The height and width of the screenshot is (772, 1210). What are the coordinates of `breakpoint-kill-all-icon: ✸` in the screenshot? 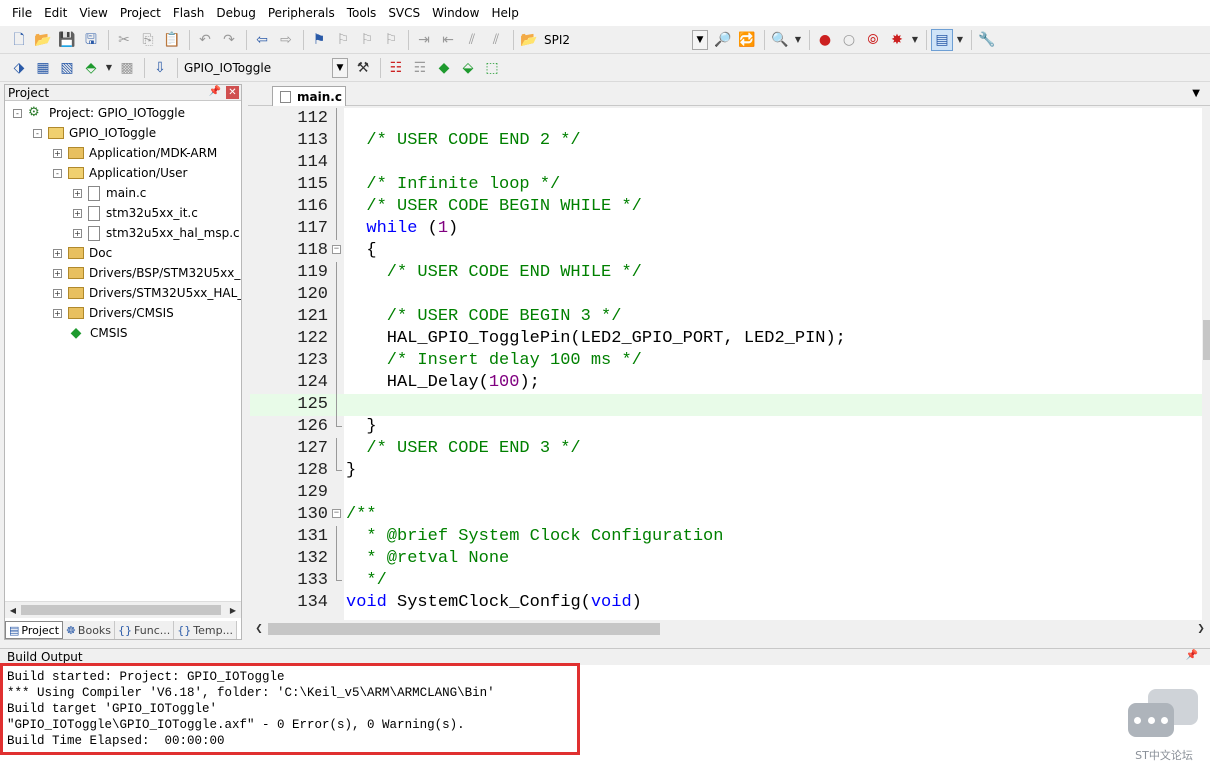 It's located at (897, 40).